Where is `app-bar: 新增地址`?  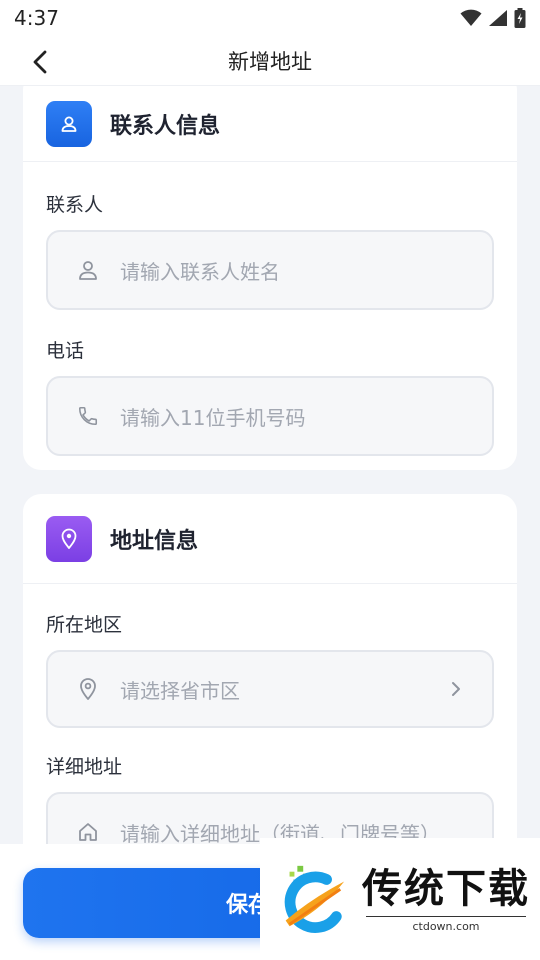
app-bar: 新增地址 is located at coordinates (270, 61).